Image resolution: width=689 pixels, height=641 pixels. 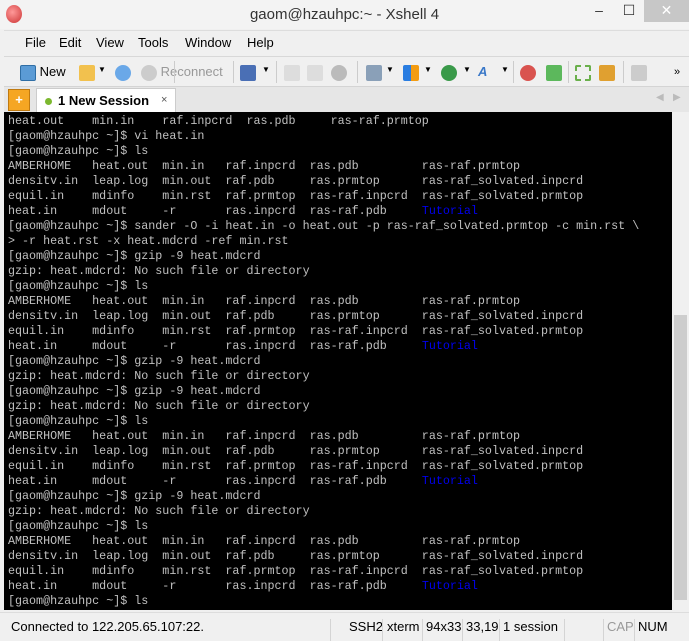 What do you see at coordinates (164, 100) in the screenshot?
I see `tab-close-icon: ×` at bounding box center [164, 100].